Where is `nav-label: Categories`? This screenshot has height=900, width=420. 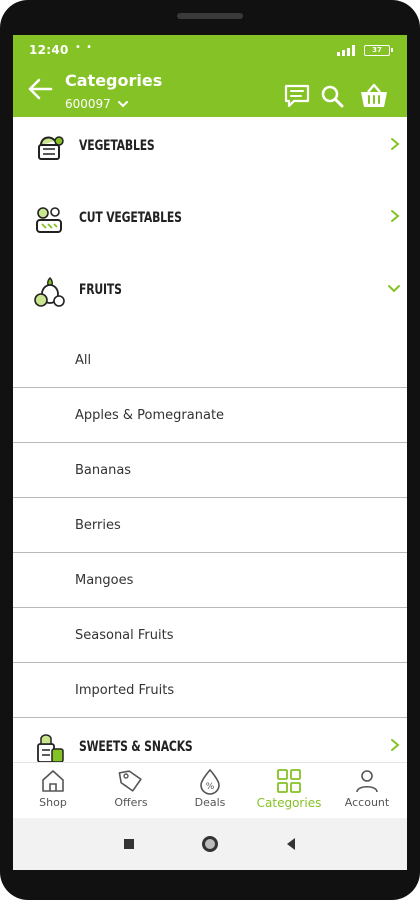 nav-label: Categories is located at coordinates (289, 803).